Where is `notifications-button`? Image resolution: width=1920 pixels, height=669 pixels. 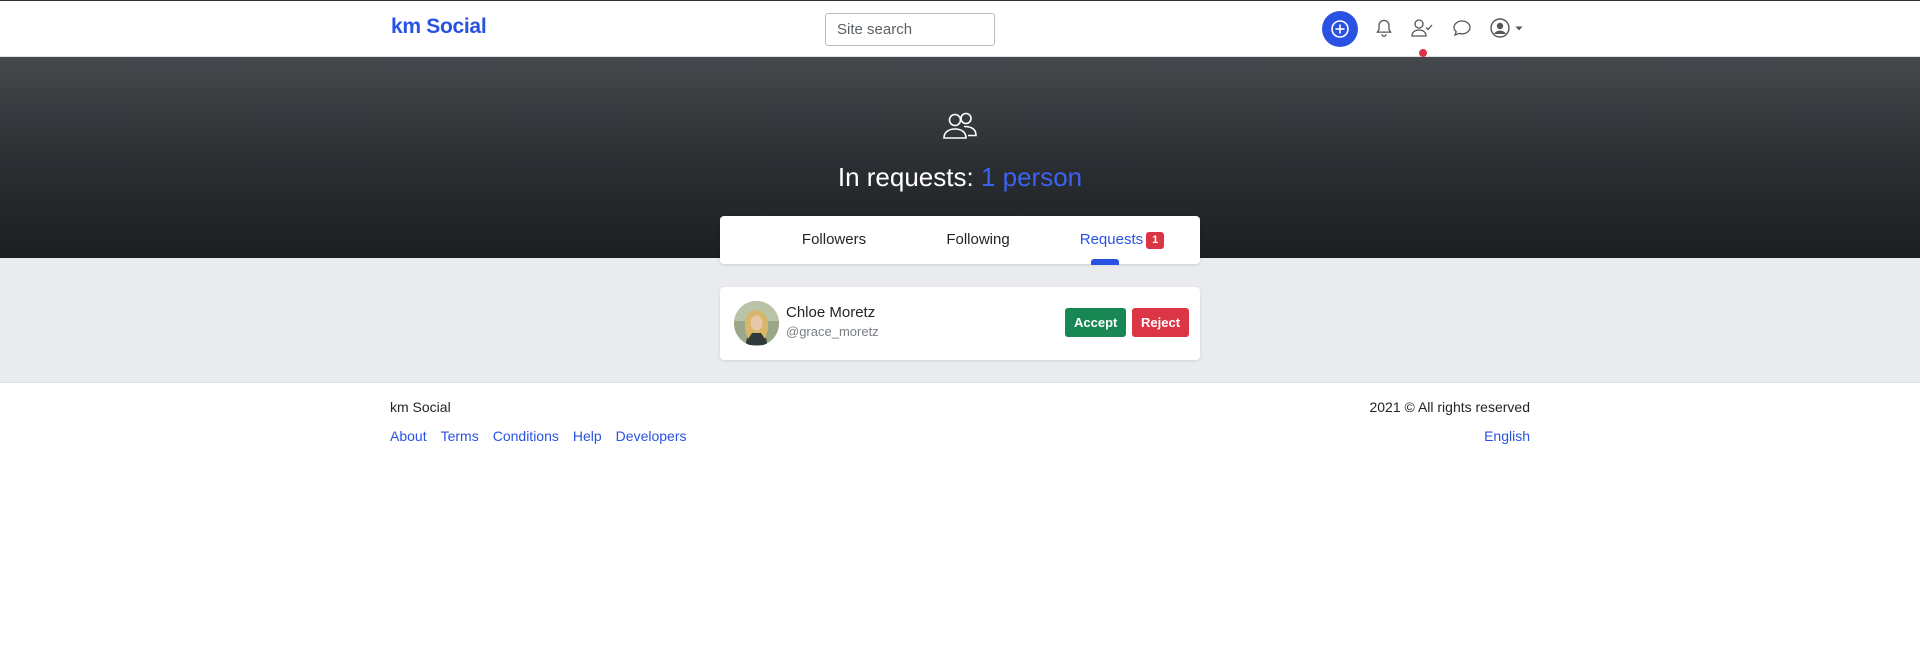
notifications-button is located at coordinates (1384, 28).